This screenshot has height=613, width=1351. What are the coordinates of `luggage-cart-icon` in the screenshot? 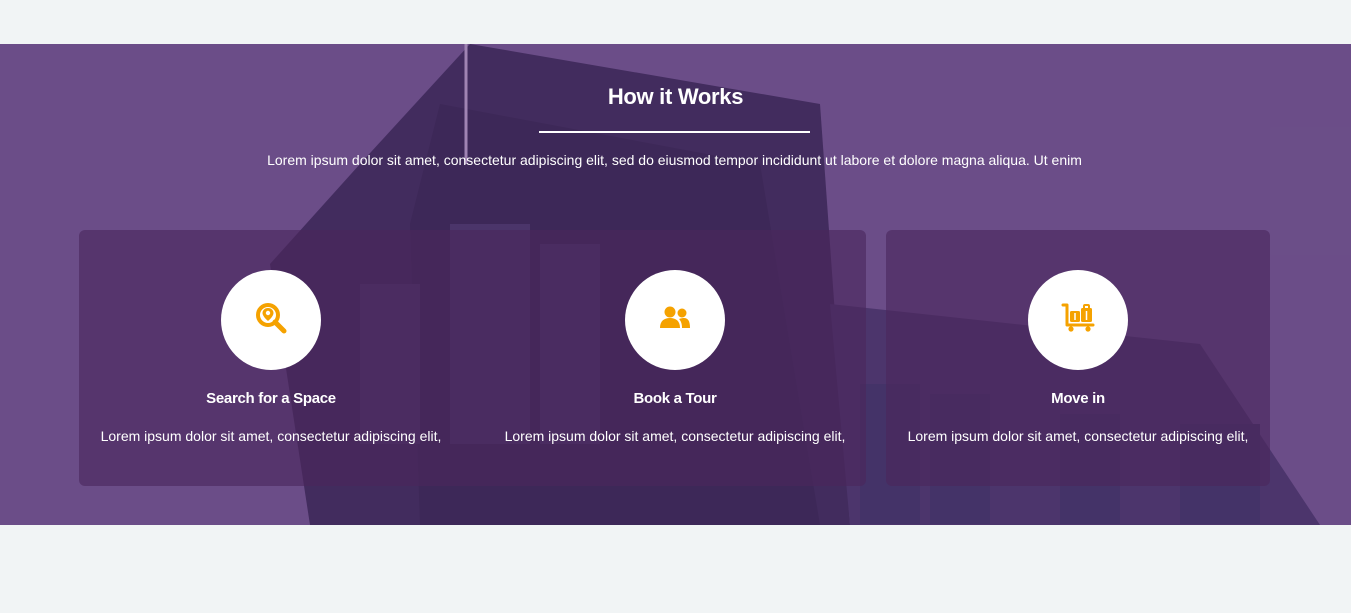 It's located at (1078, 320).